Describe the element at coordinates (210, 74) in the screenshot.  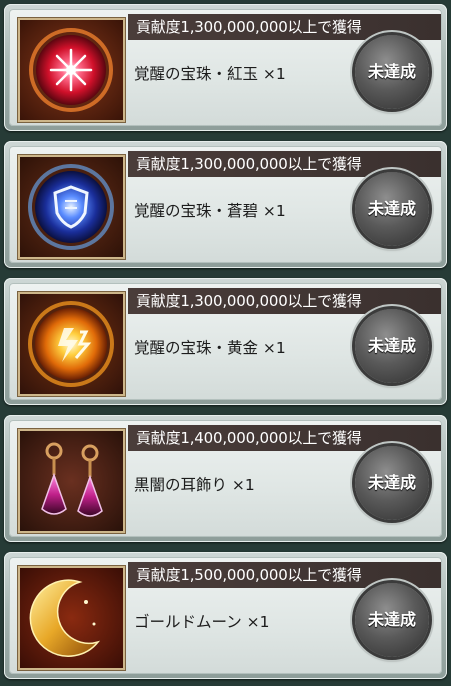
I see `reward-item-name: 覚醒の宝珠・紅玉 ×1` at that location.